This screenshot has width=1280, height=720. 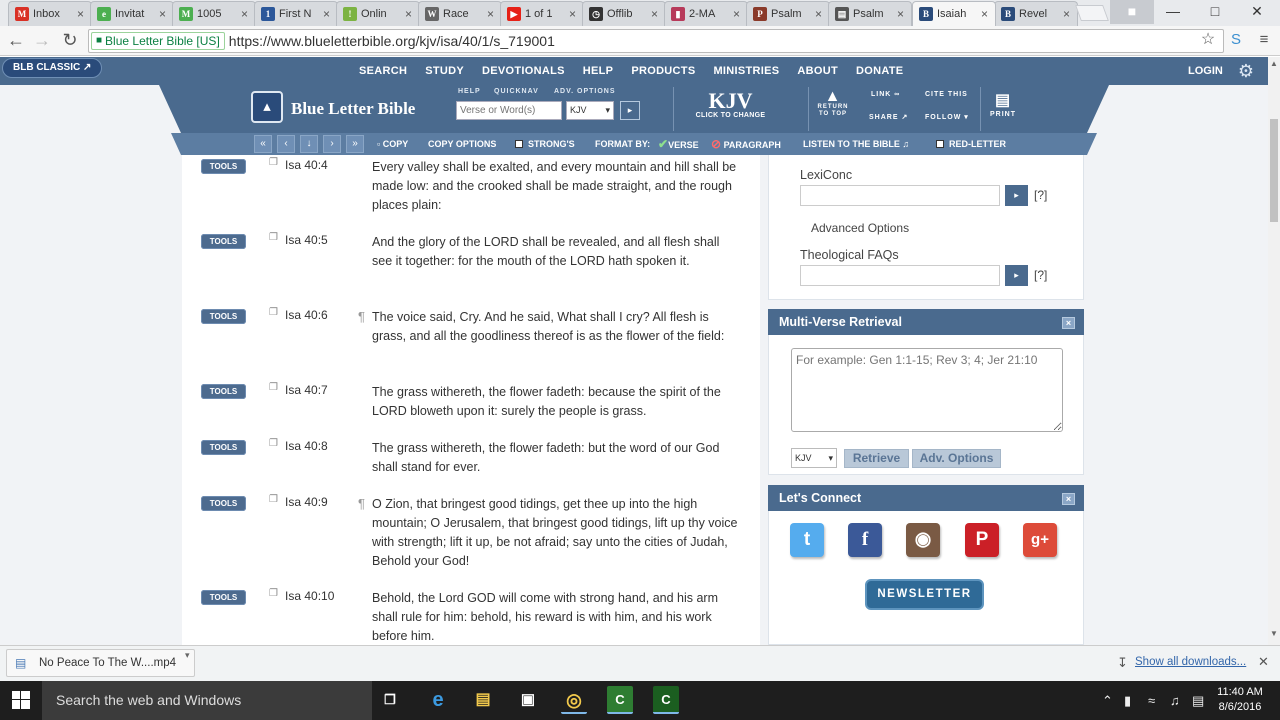 I want to click on next-chapter-icon: ›, so click(x=332, y=144).